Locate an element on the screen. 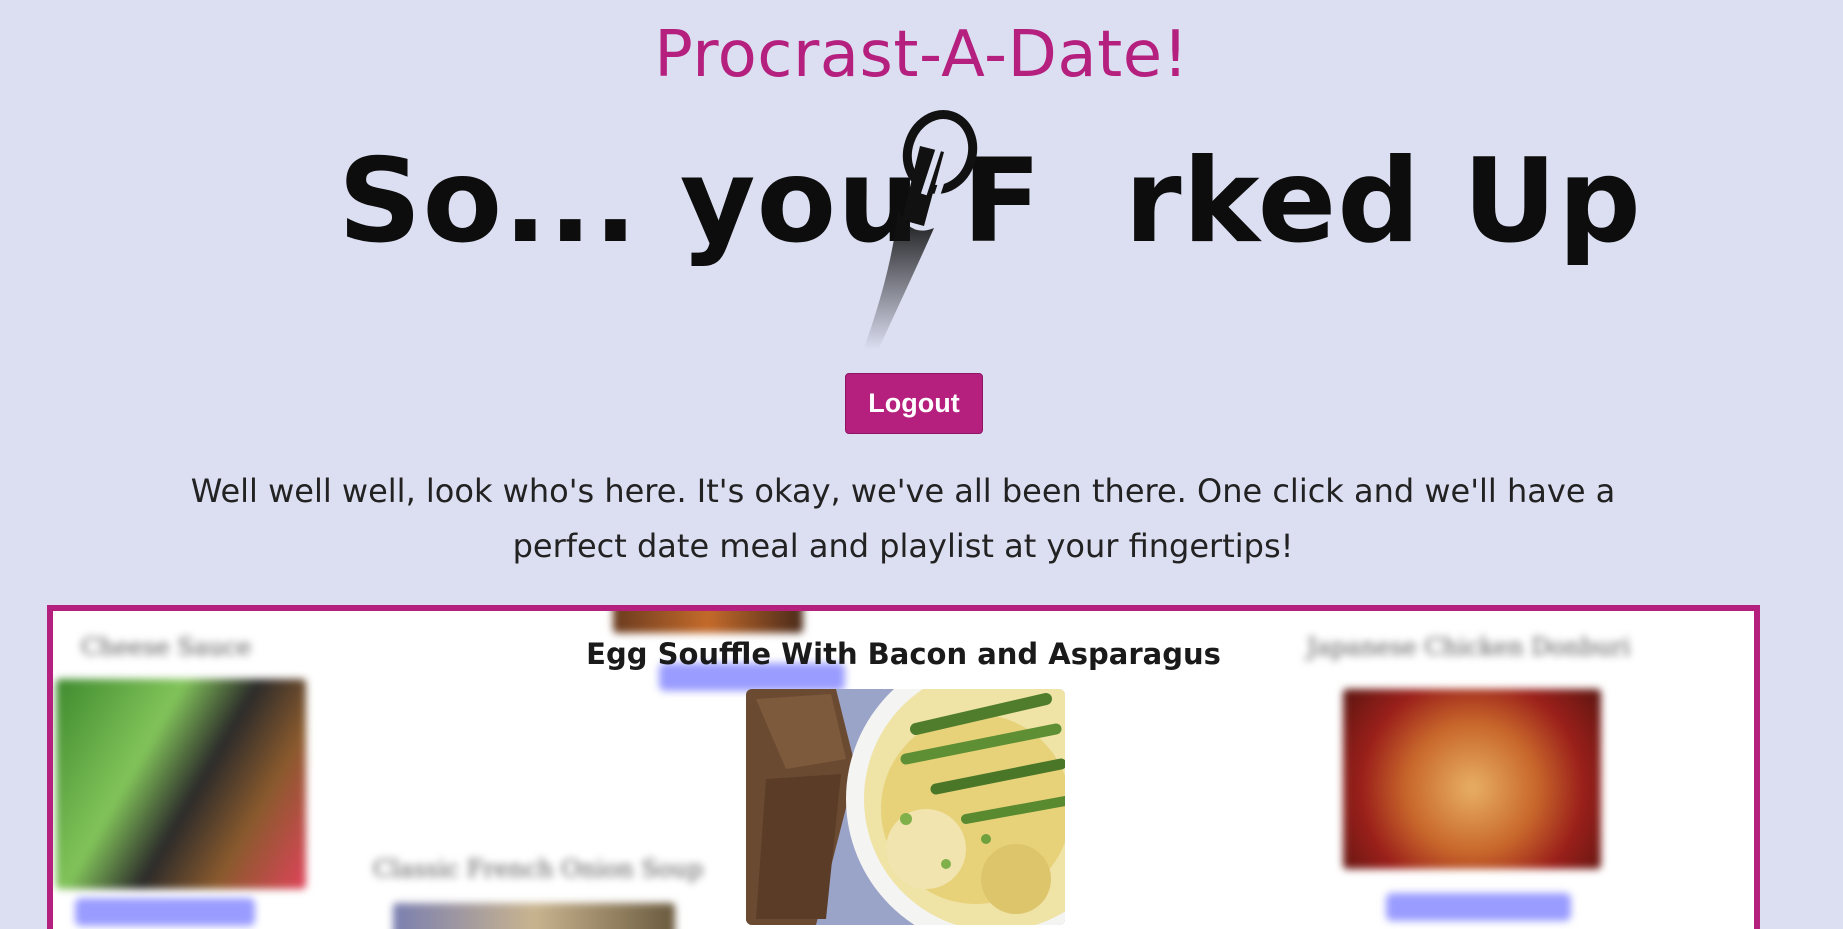 The width and height of the screenshot is (1843, 929). logout-button: Logout is located at coordinates (914, 403).